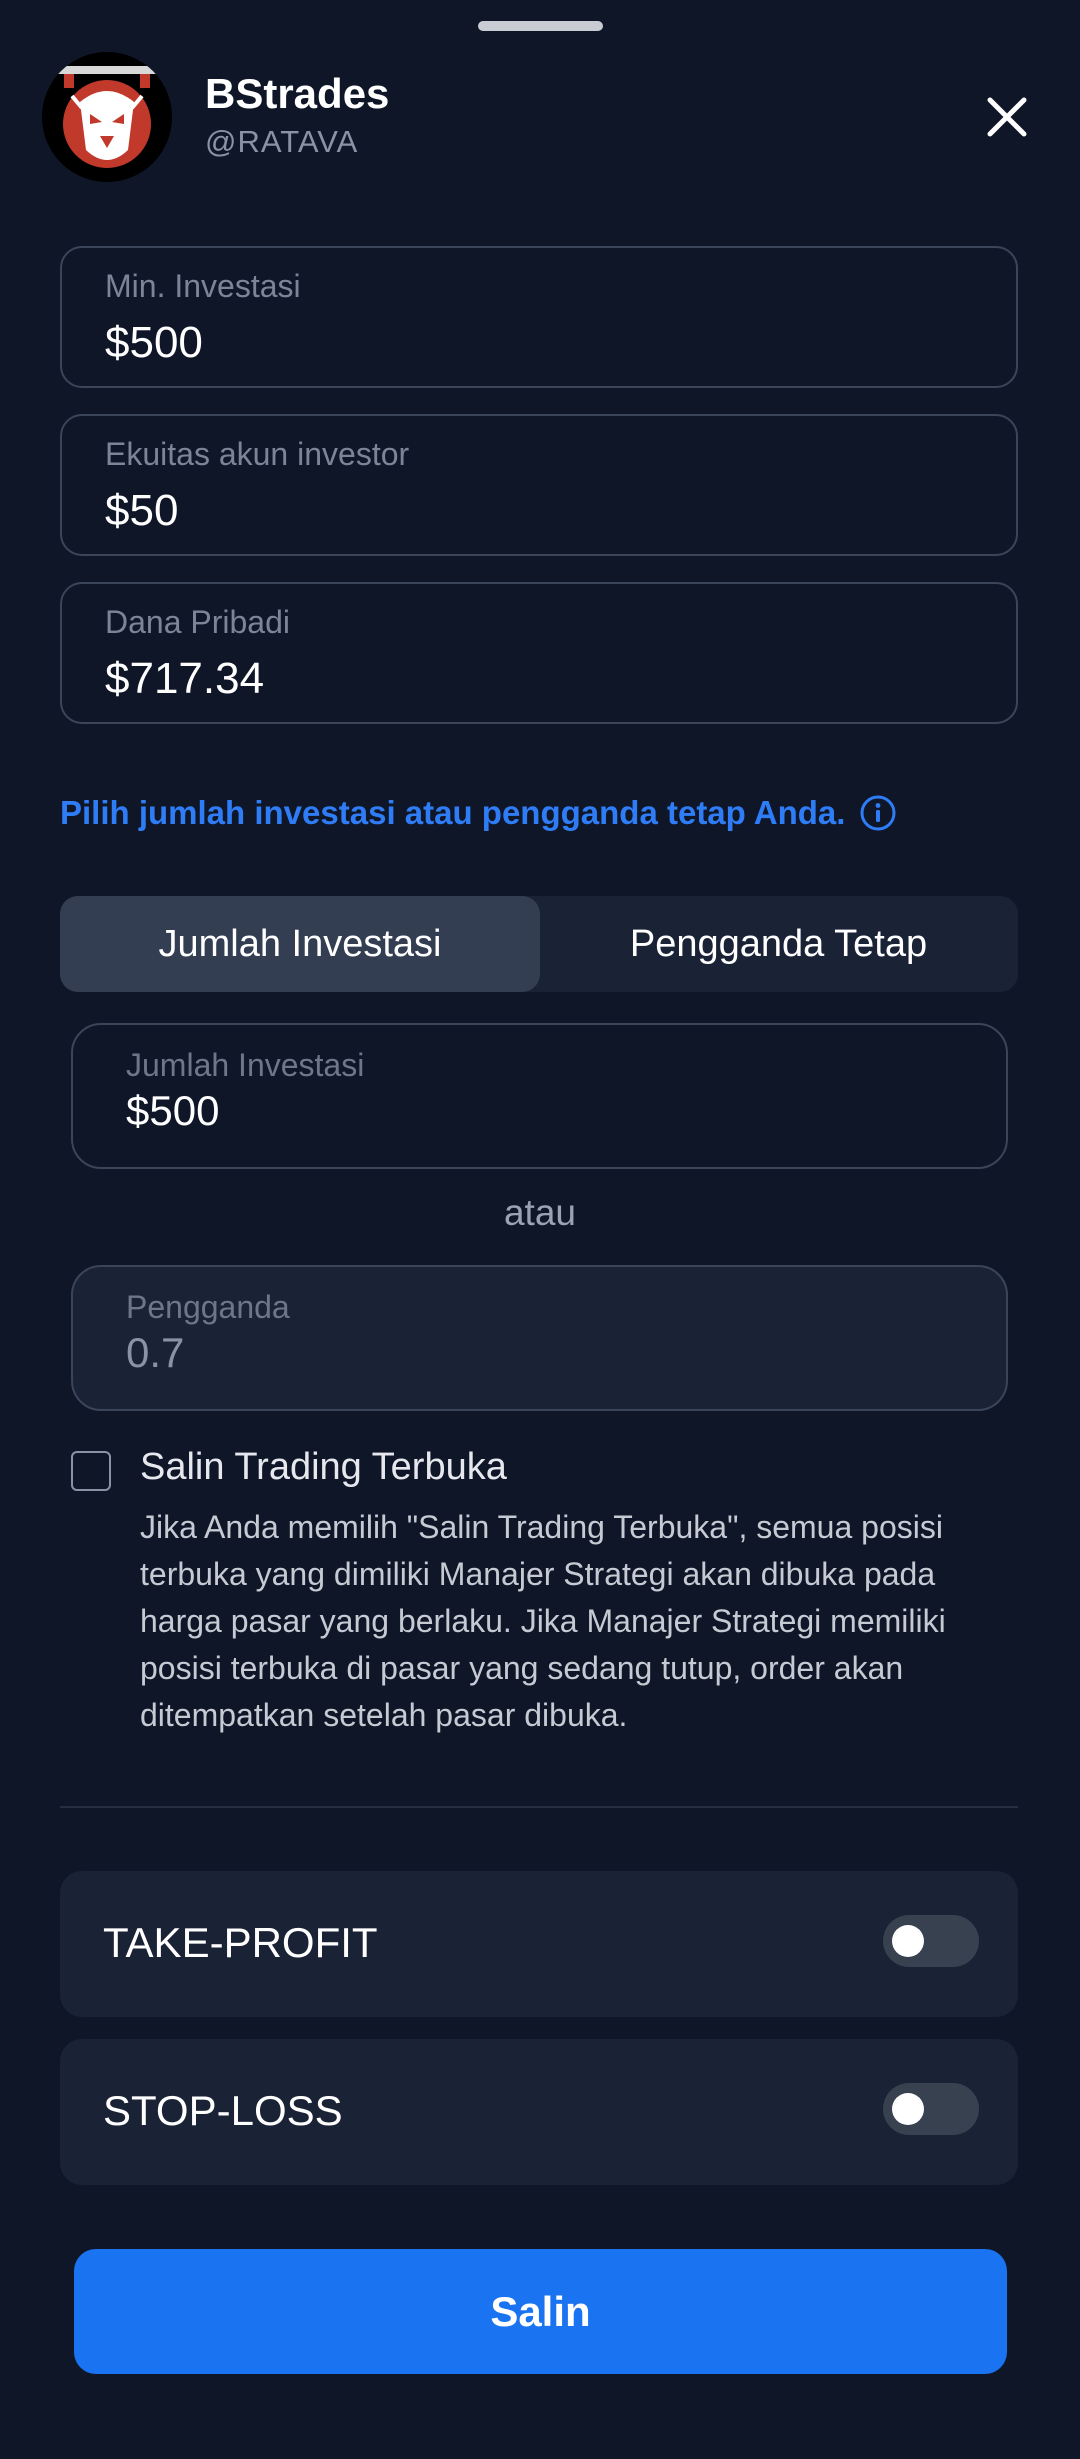 The width and height of the screenshot is (1080, 2459). I want to click on copy-open-trades-title: Salin Trading Terbuka, so click(323, 1467).